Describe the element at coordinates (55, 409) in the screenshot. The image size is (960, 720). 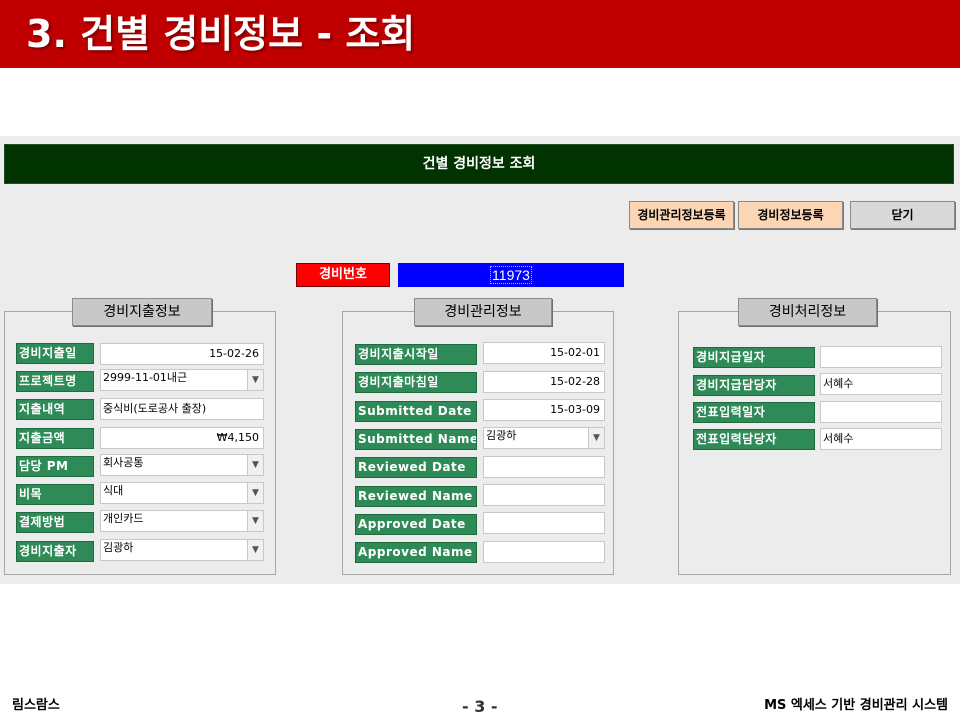
I see `field-label-spending-detail: 지출내역` at that location.